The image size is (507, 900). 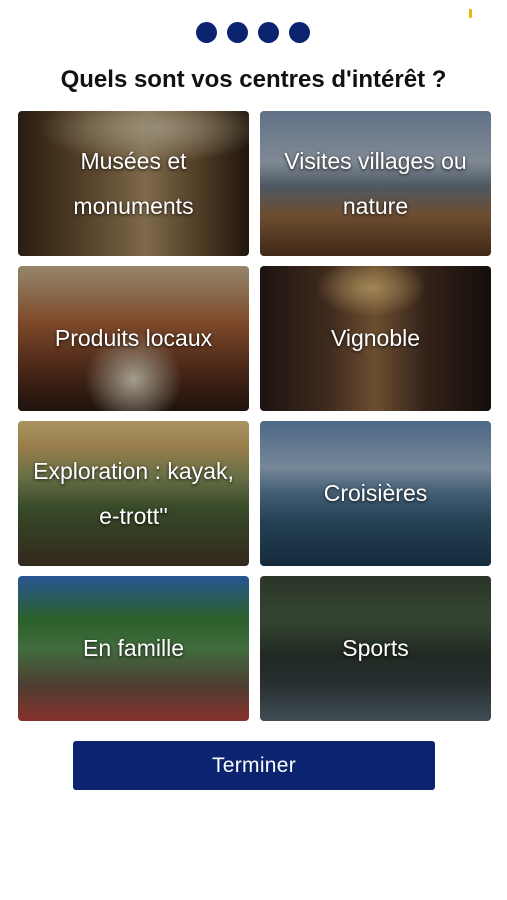 I want to click on interest-tile-label: Visites villages ou nature, so click(x=375, y=184).